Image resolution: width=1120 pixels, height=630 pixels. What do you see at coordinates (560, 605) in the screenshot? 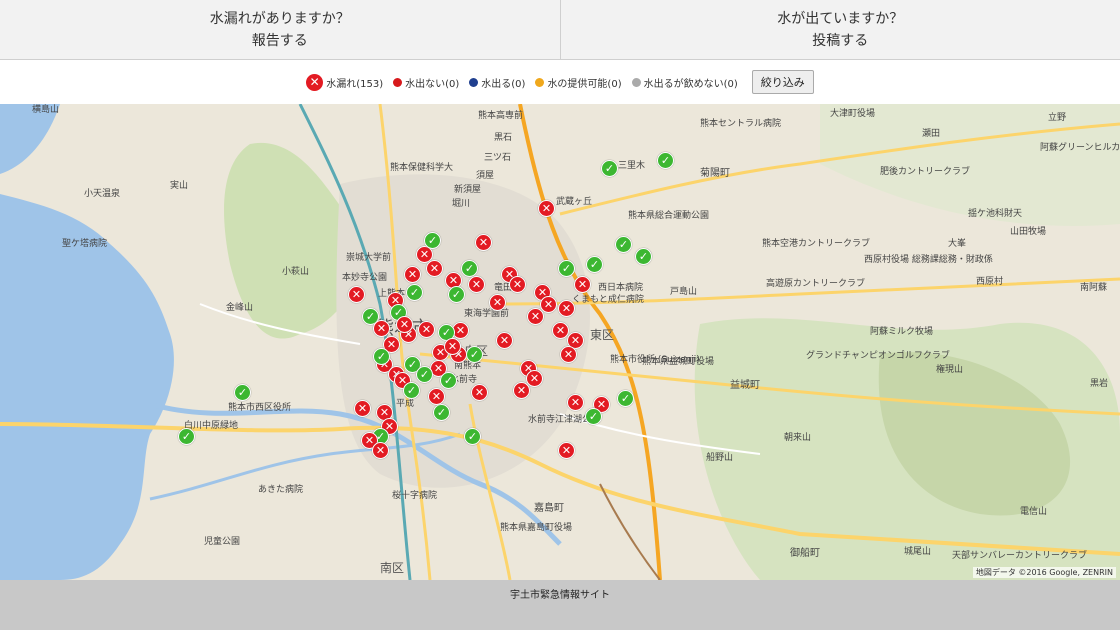
I see `footer: 宇土市緊急情報サイト` at bounding box center [560, 605].